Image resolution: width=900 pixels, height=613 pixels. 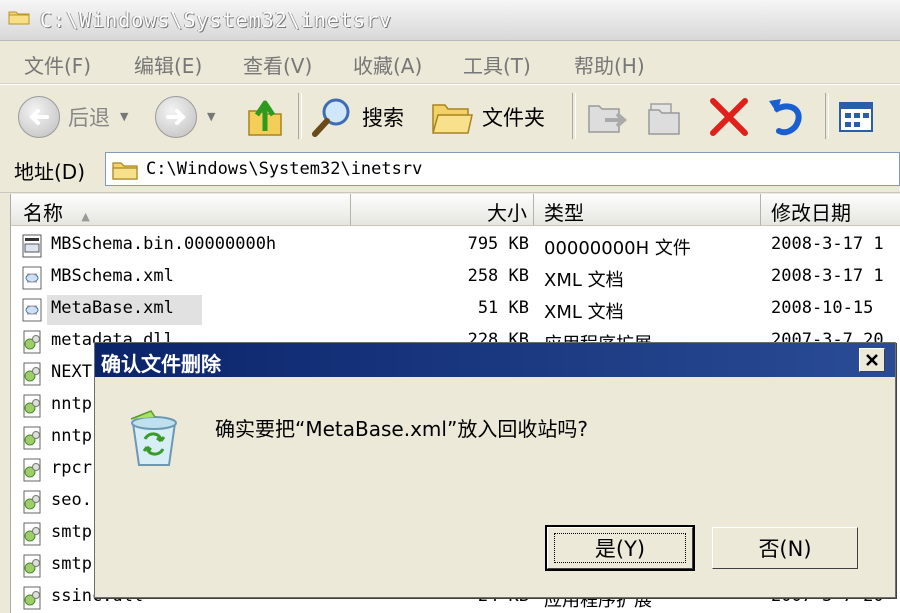 I want to click on move-to-icon, so click(x=608, y=118).